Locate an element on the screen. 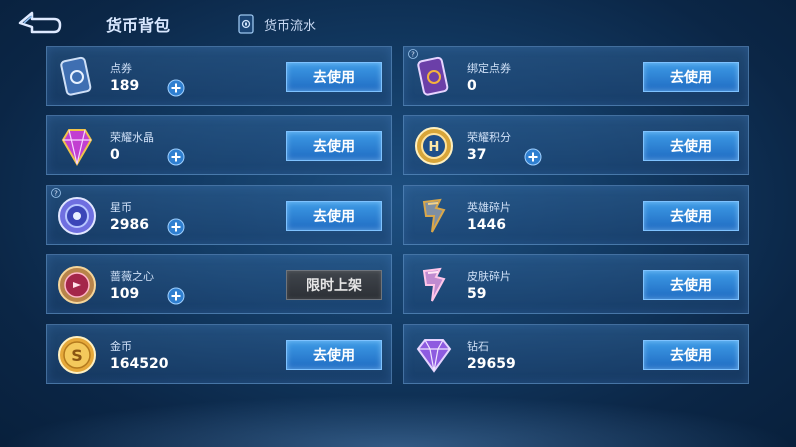  glory-points-coin-icon: H is located at coordinates (434, 146).